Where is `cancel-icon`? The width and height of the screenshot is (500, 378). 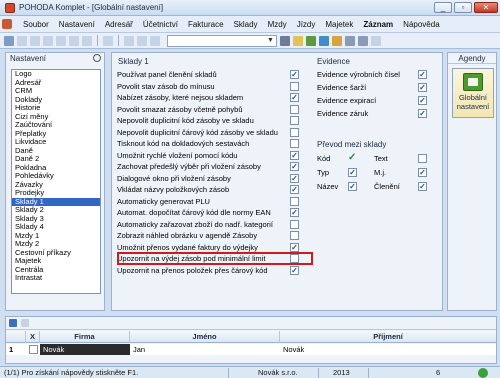
cancel-icon is located at coordinates (87, 40).